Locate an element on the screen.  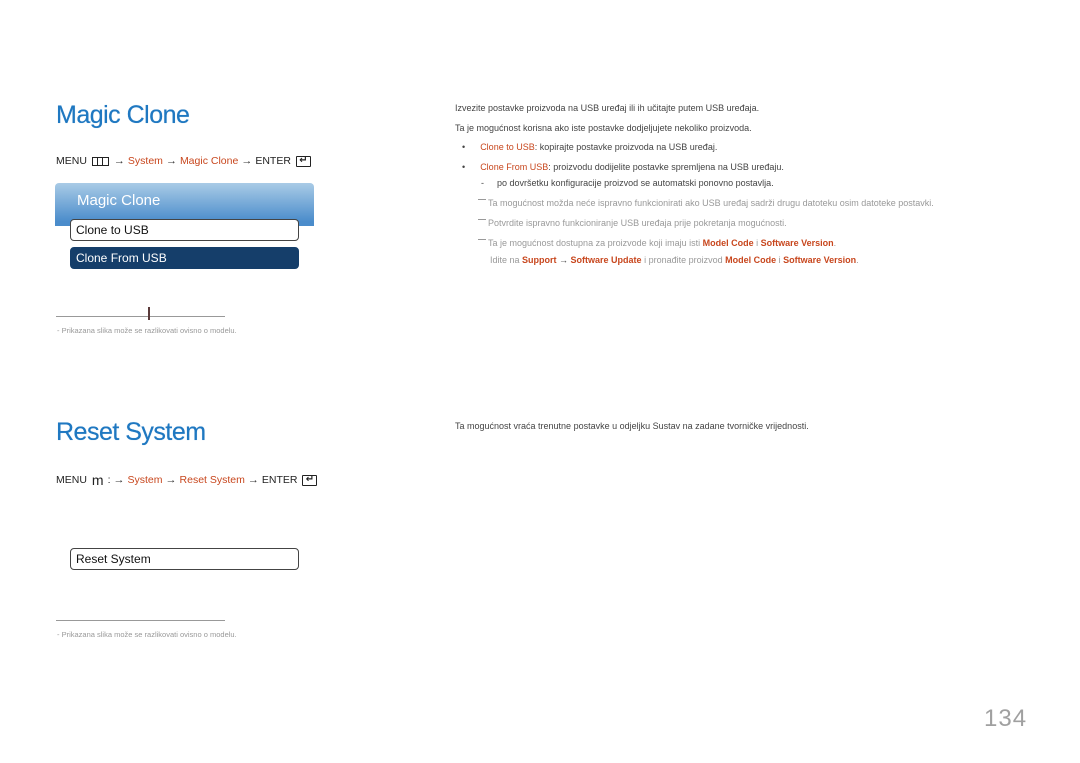
menu-step-magic-clone: Magic Clone is located at coordinates (209, 161).